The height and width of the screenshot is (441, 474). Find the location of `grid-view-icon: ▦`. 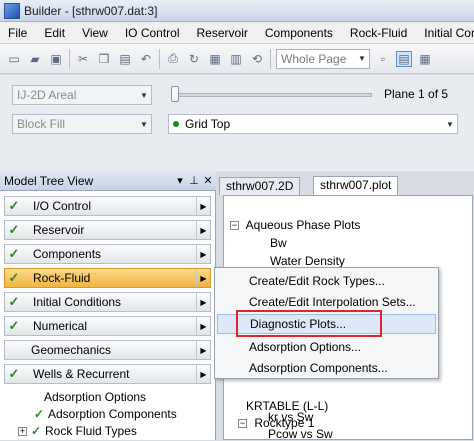

grid-view-icon: ▦ is located at coordinates (425, 59).